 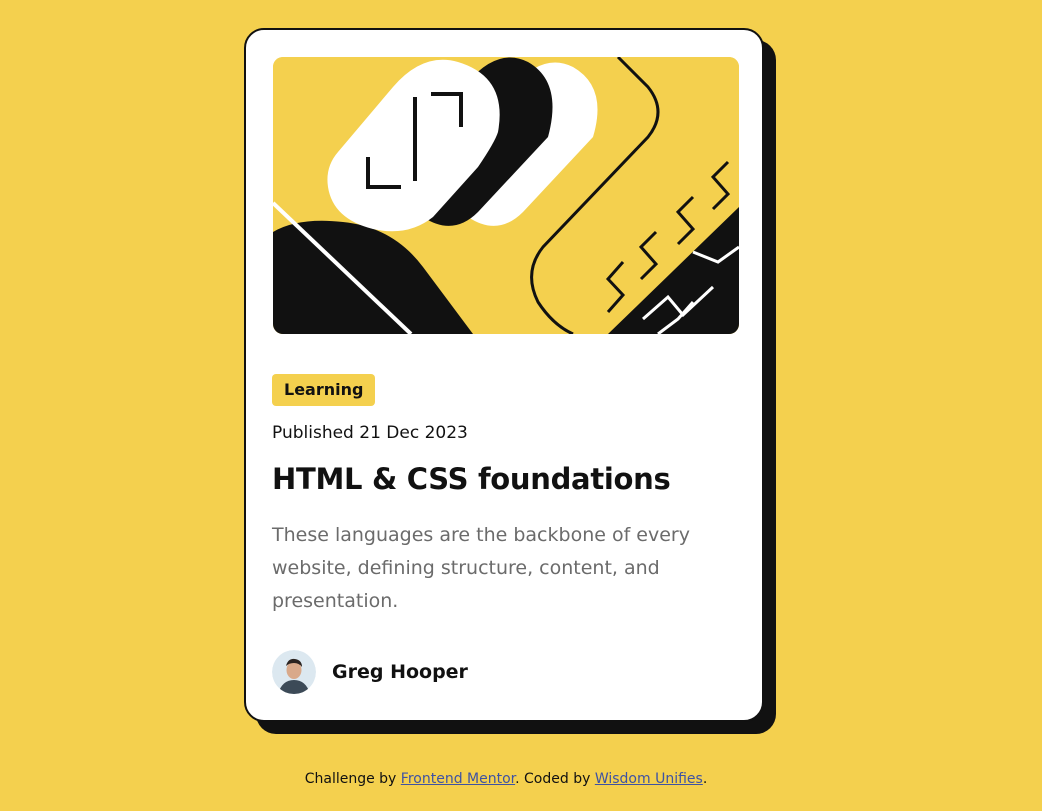 I want to click on card-title: HTML & CSS foundations, so click(x=471, y=479).